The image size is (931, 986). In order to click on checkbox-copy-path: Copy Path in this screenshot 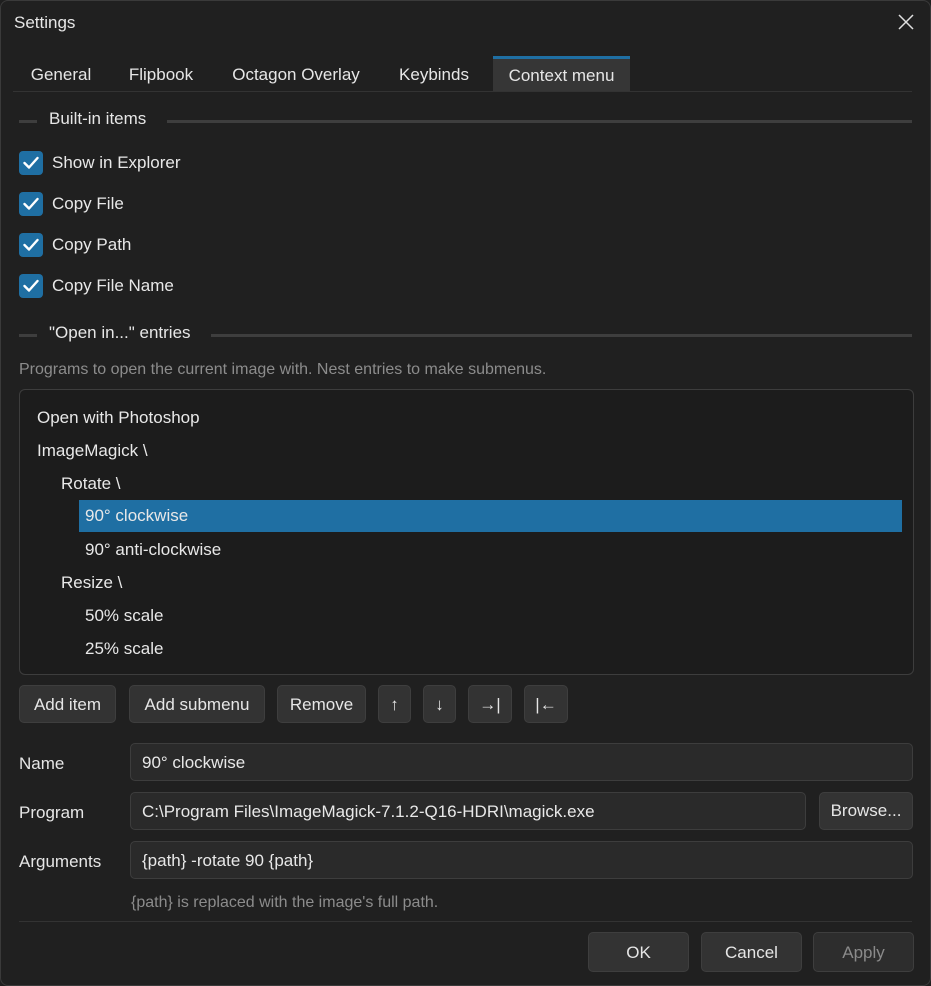, I will do `click(84, 246)`.